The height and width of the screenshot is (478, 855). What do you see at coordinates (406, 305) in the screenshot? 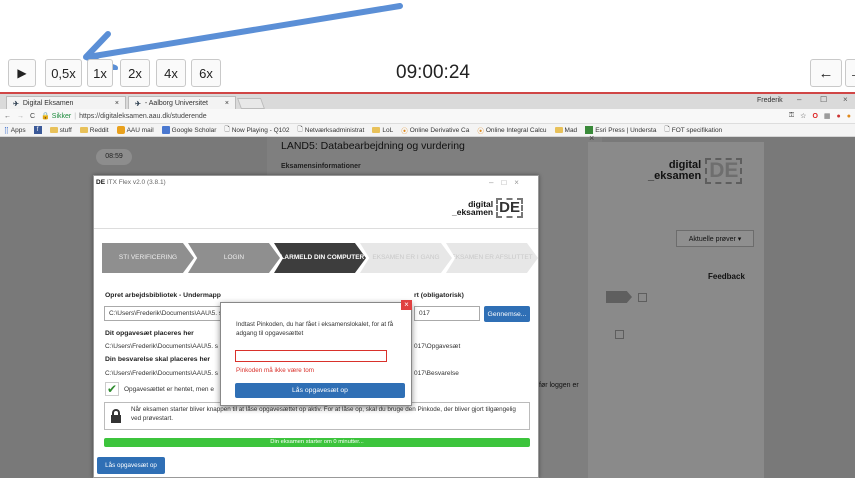
I see `dialog-close-button: ×` at bounding box center [406, 305].